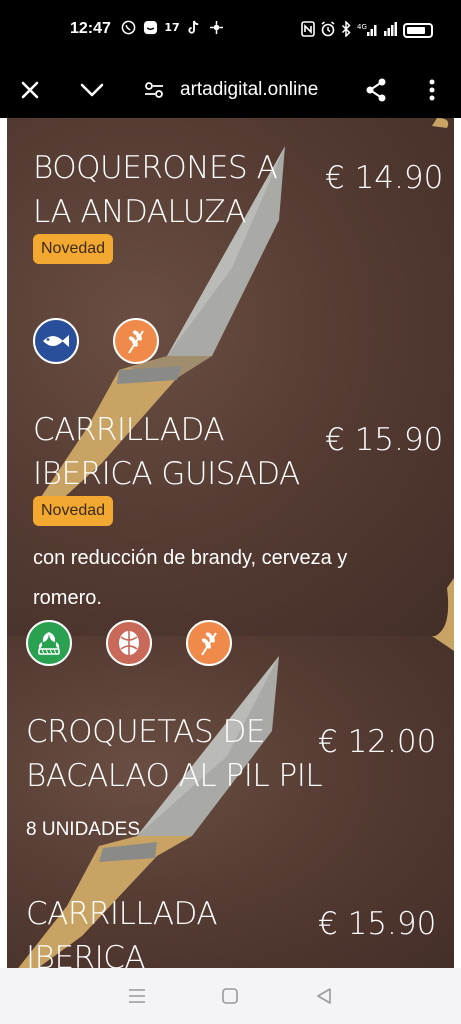 Image resolution: width=461 pixels, height=1024 pixels. What do you see at coordinates (129, 643) in the screenshot?
I see `nuts-icon` at bounding box center [129, 643].